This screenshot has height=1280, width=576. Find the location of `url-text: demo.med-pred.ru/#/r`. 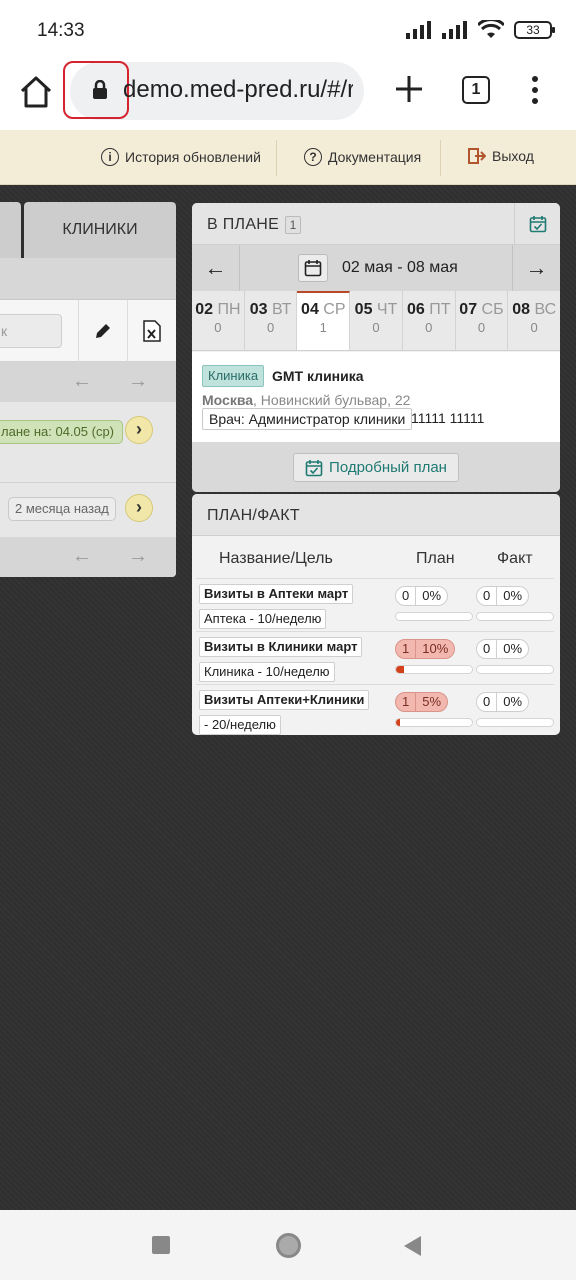

url-text: demo.med-pred.ru/#/r is located at coordinates (238, 90).